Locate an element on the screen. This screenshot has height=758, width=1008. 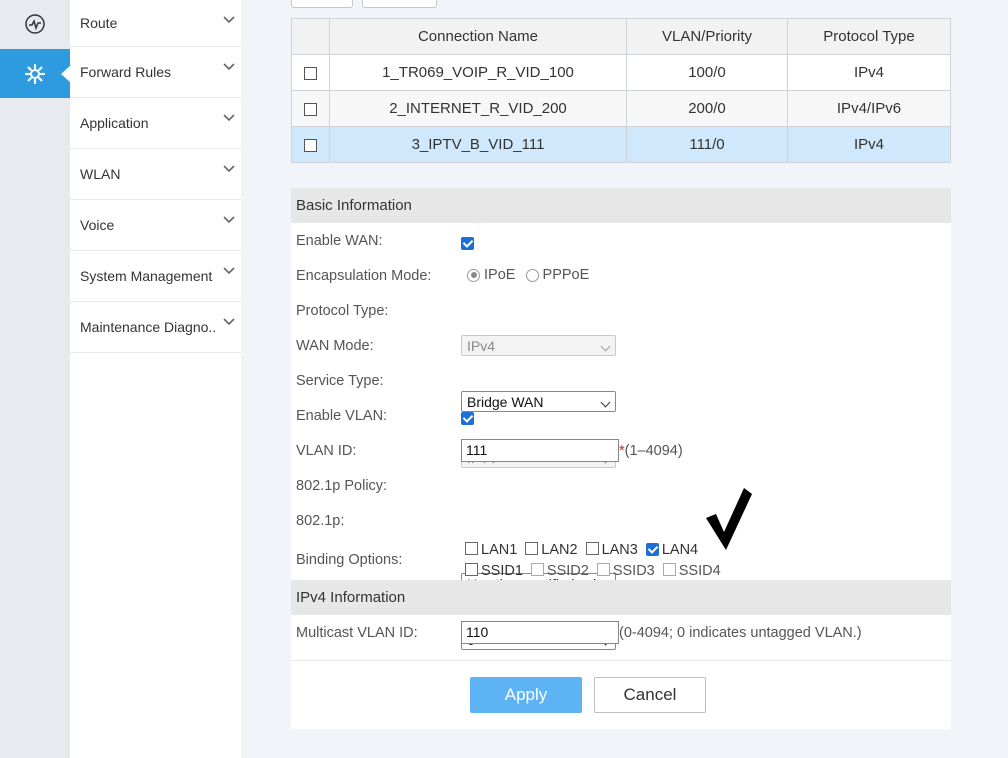
delete-button is located at coordinates (399, 4).